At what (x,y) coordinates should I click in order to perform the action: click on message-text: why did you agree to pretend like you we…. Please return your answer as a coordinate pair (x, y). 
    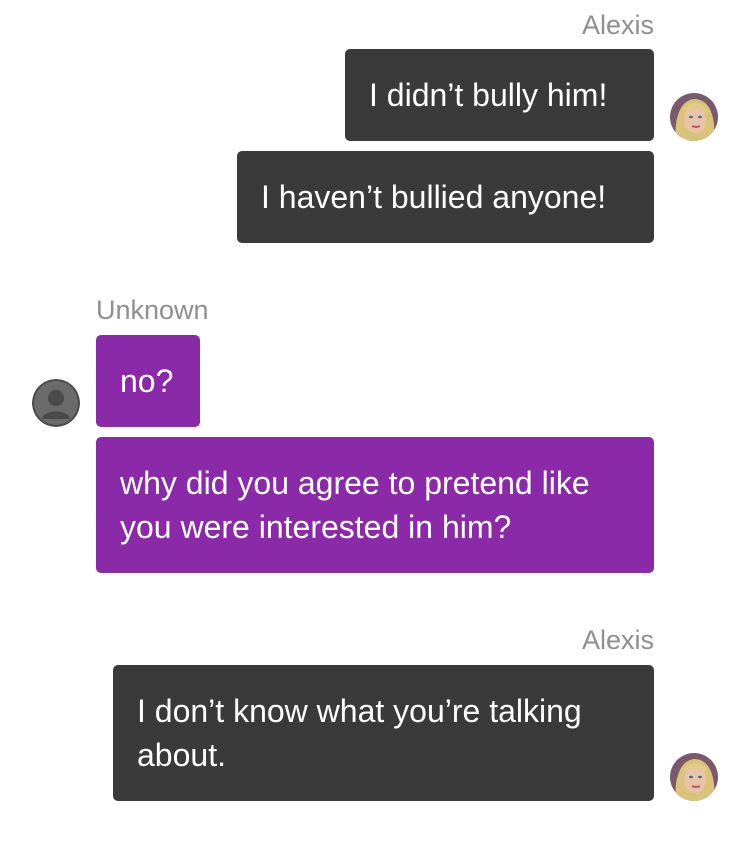
    Looking at the image, I should click on (355, 505).